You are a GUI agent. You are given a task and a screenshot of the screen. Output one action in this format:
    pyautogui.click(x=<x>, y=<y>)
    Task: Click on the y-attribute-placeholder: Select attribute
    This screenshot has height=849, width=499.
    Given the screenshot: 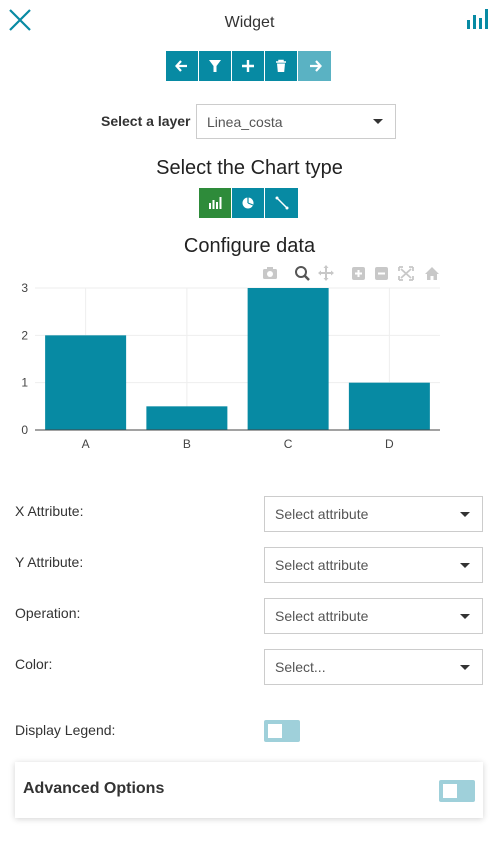 What is the action you would take?
    pyautogui.click(x=322, y=565)
    